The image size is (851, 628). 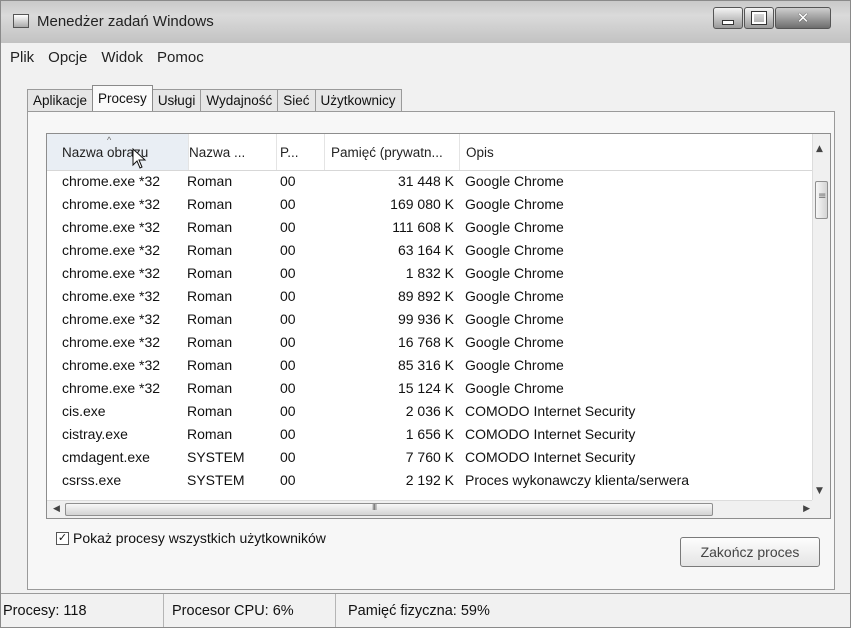 What do you see at coordinates (122, 57) in the screenshot?
I see `menu-view: Widok` at bounding box center [122, 57].